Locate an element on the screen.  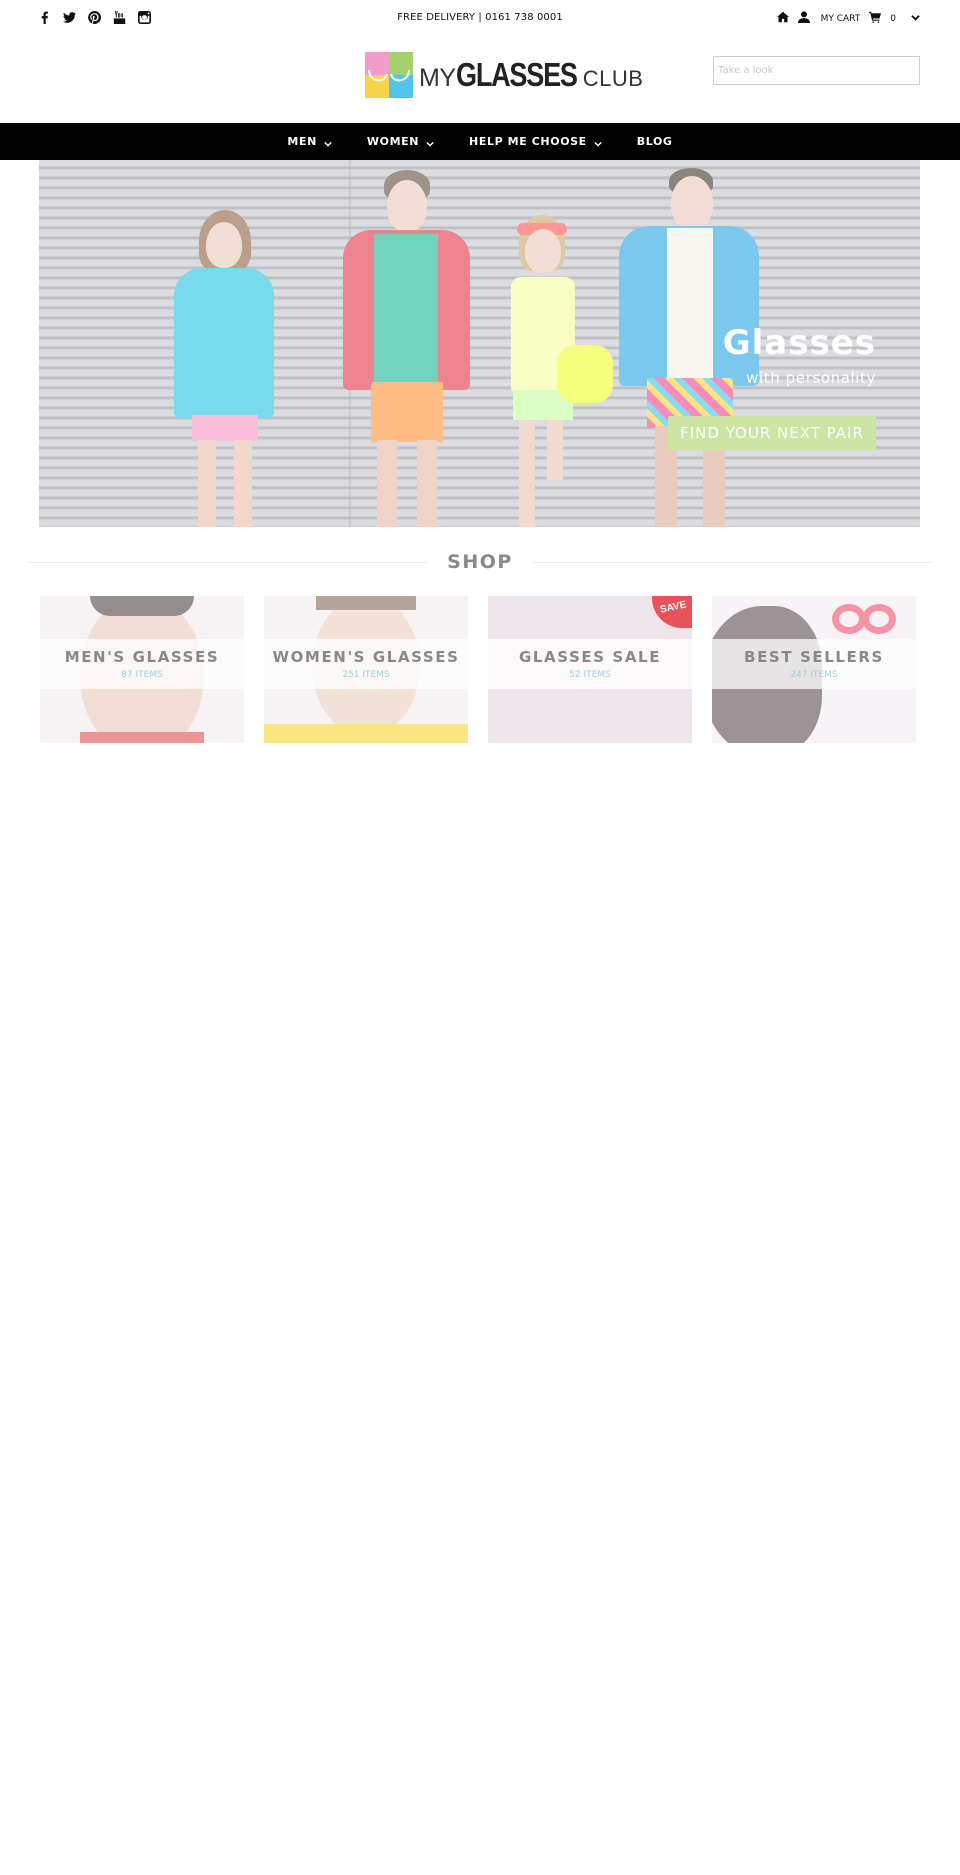
nav-item-women: WOMEN is located at coordinates (400, 141).